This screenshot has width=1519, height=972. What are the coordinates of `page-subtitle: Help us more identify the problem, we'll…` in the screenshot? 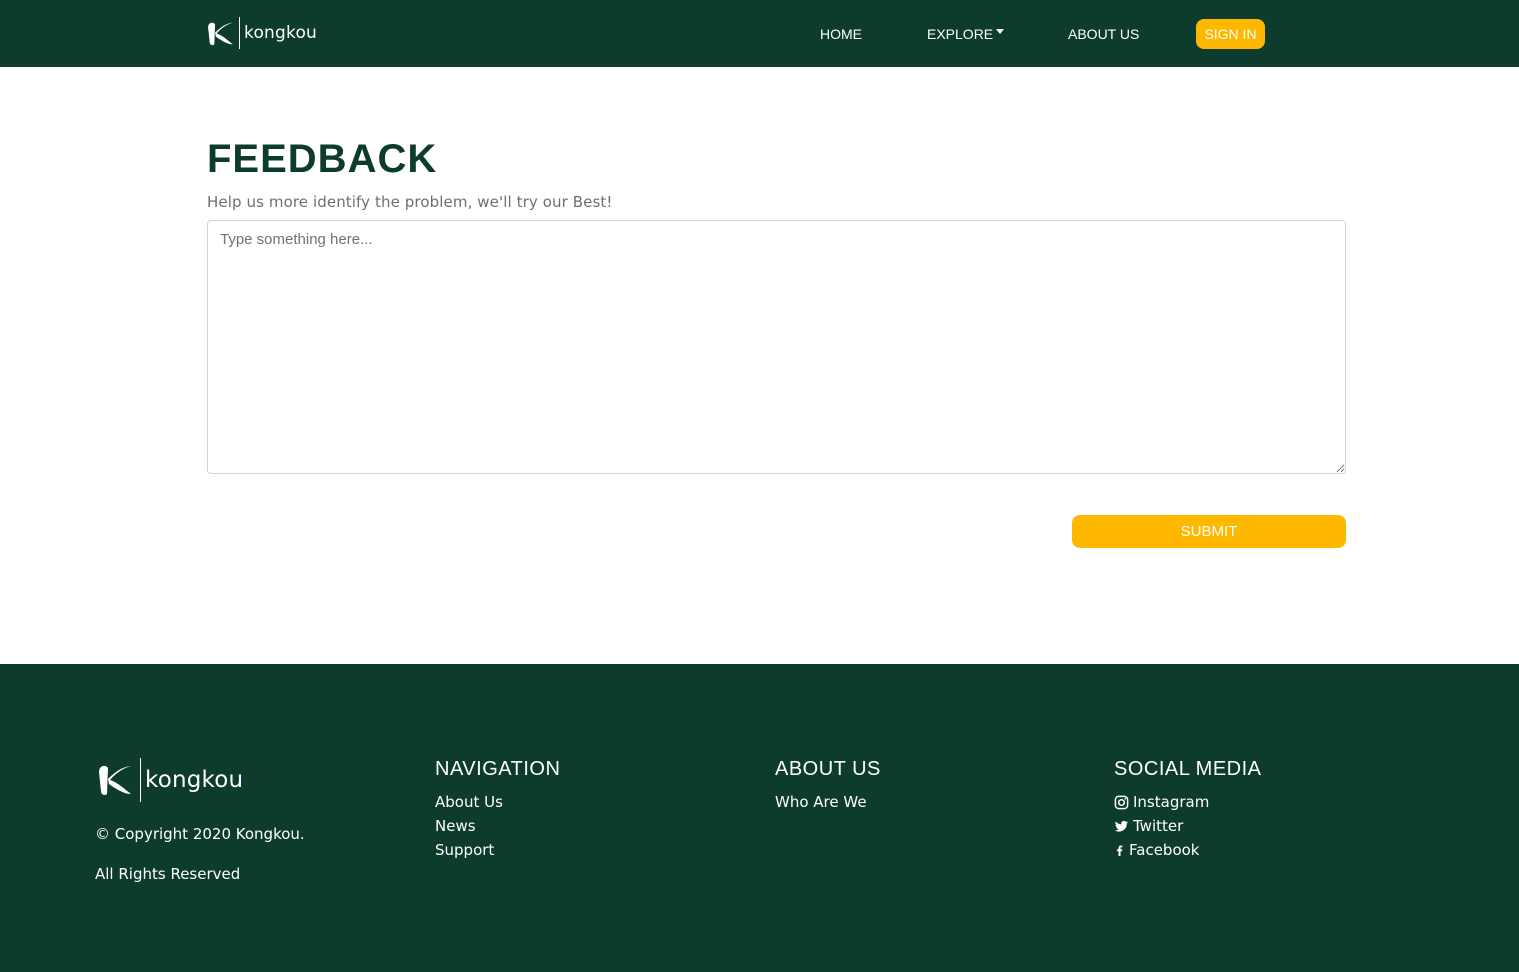 It's located at (410, 202).